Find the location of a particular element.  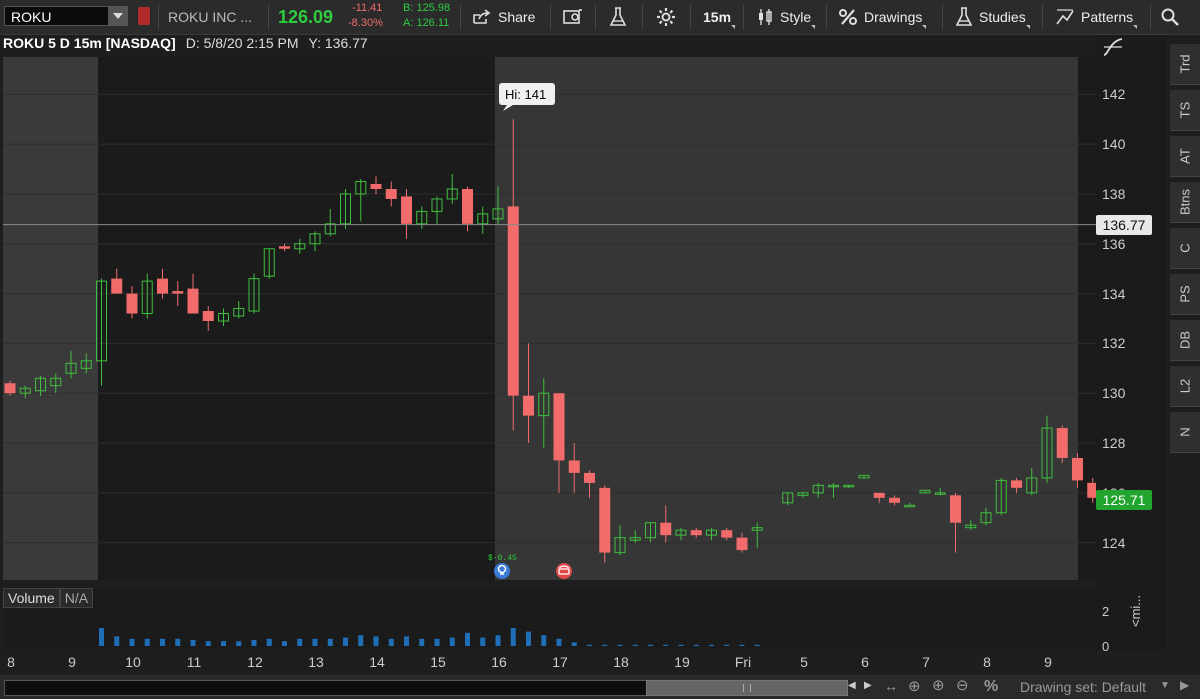

side-tab-label: PS is located at coordinates (1185, 294).